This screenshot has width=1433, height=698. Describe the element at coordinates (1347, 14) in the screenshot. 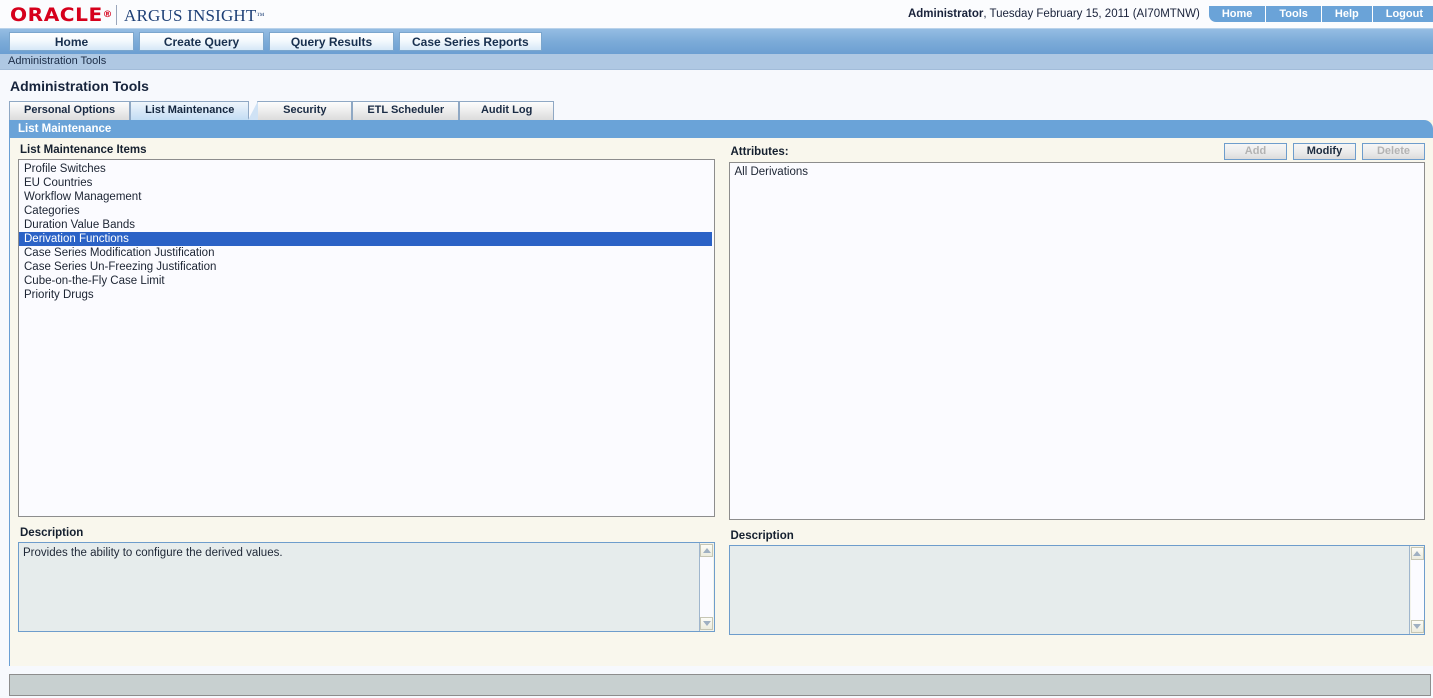

I see `nav-help-button: Help` at that location.